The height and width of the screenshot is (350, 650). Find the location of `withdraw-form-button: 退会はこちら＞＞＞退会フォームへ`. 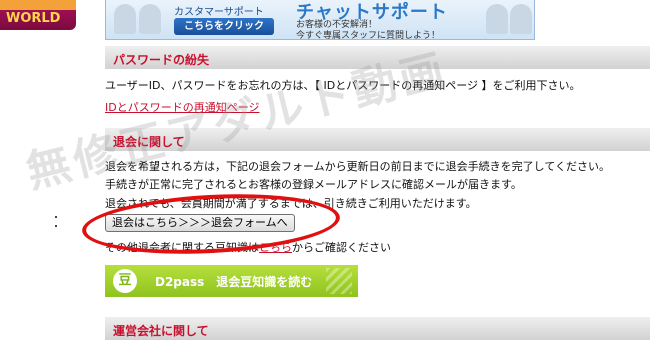

withdraw-form-button: 退会はこちら＞＞＞退会フォームへ is located at coordinates (200, 223).